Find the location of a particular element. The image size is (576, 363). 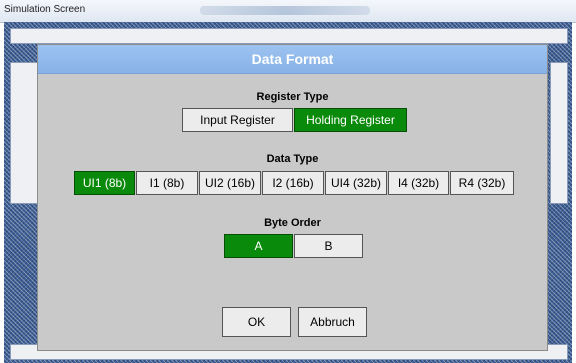

data-type-label: Data Type is located at coordinates (292, 159).